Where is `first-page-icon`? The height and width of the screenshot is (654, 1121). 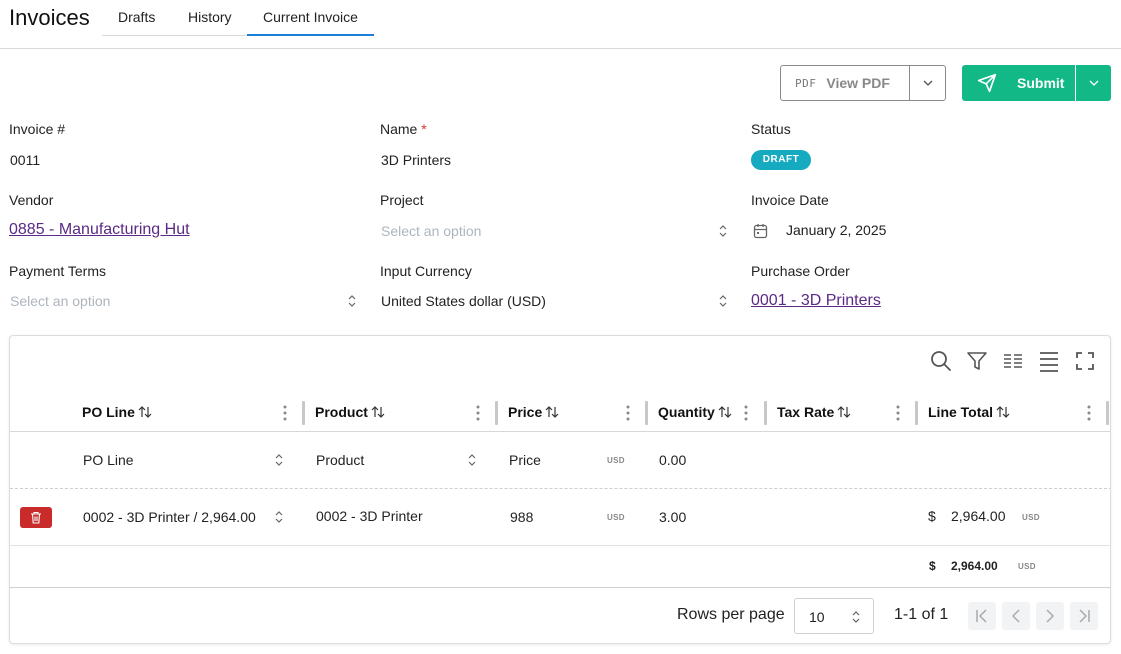
first-page-icon is located at coordinates (981, 616).